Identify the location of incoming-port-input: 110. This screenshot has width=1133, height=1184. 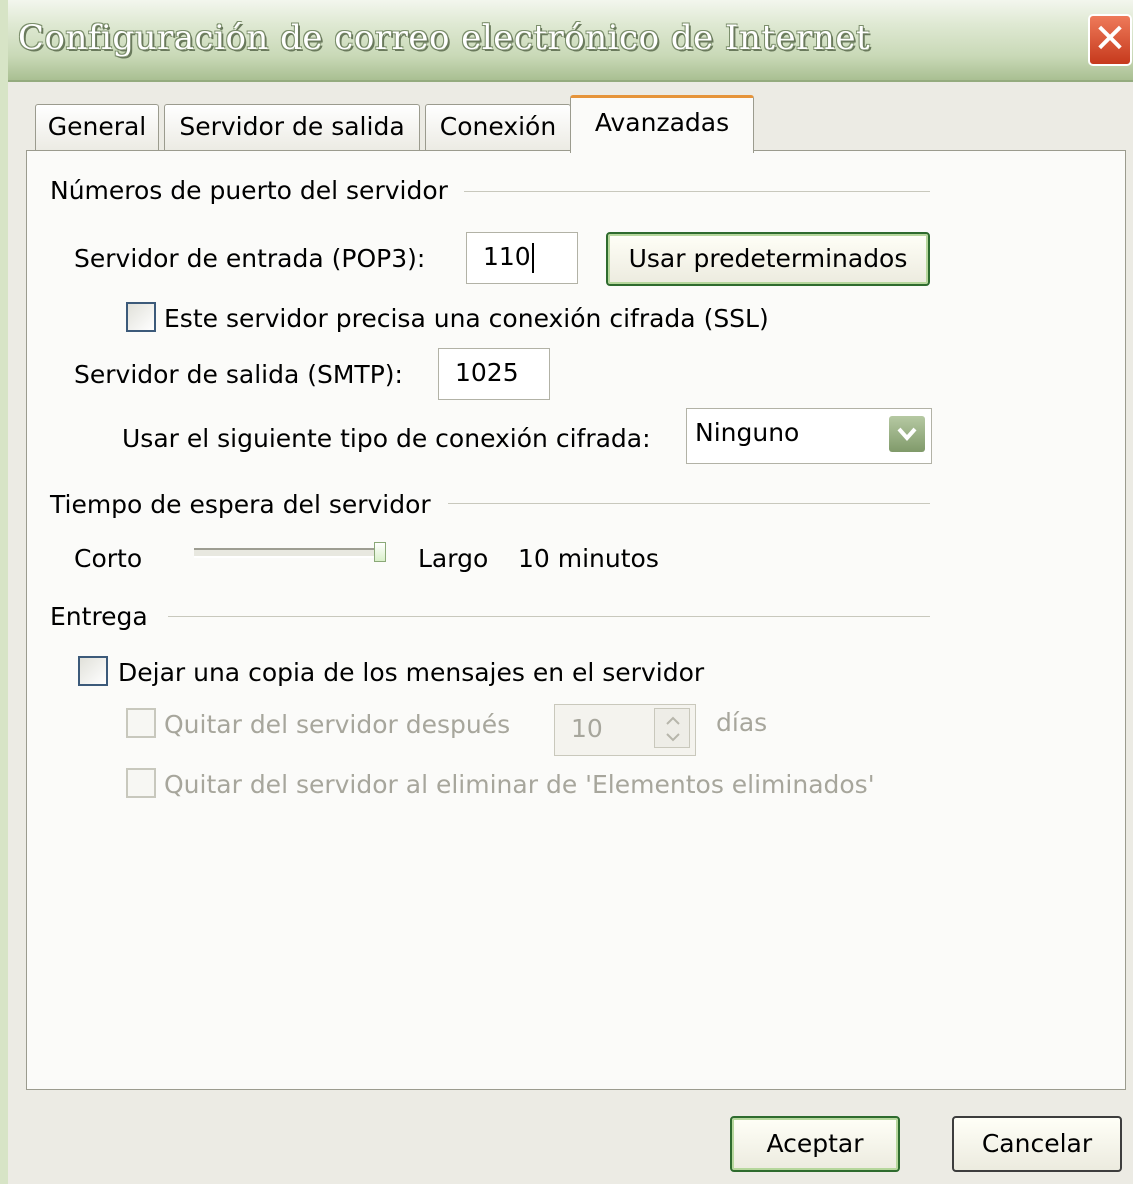
(522, 258).